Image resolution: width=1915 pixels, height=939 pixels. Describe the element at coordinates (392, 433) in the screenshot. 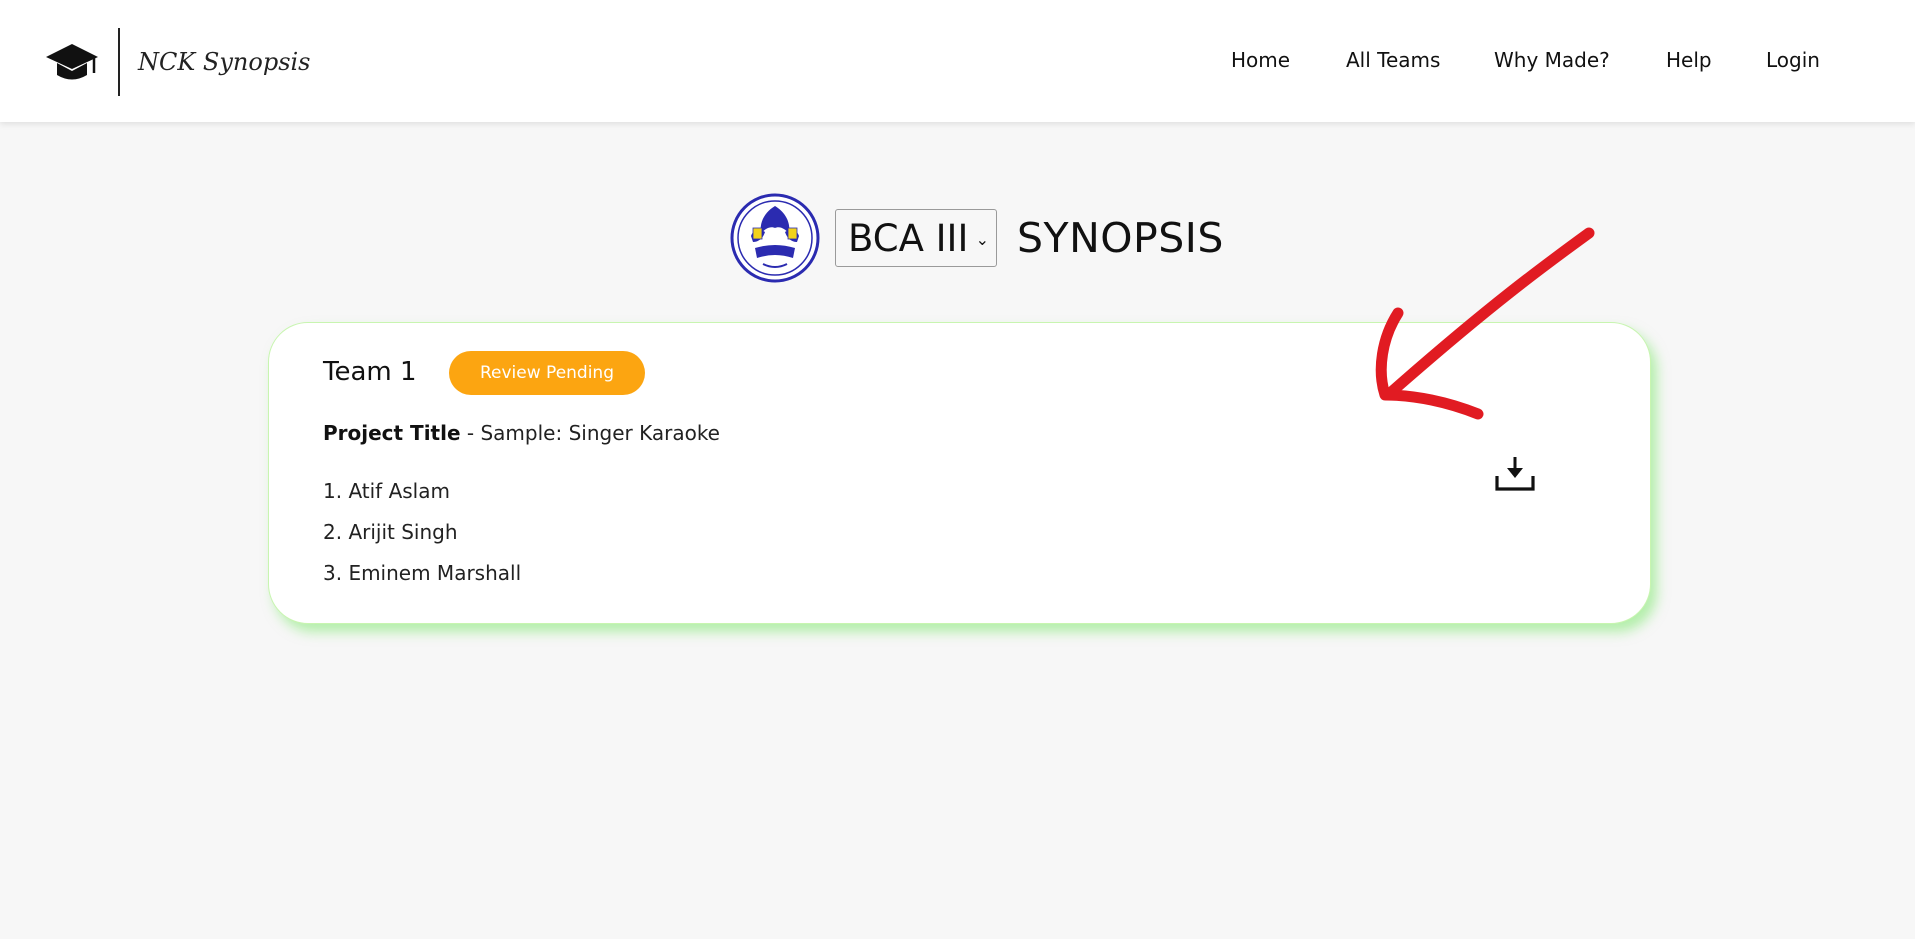

I see `project-title-label: Project Title` at that location.